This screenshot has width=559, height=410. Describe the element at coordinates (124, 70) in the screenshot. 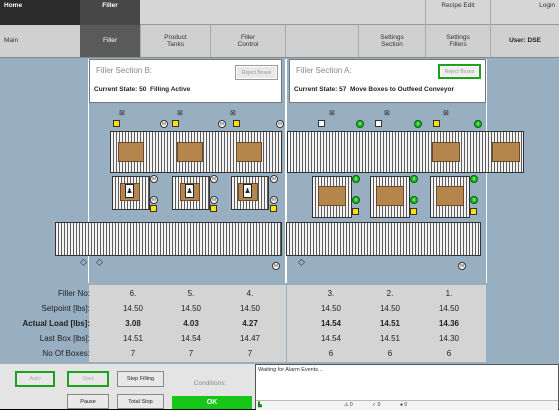

I see `section-b-title: Filler Section B:` at that location.